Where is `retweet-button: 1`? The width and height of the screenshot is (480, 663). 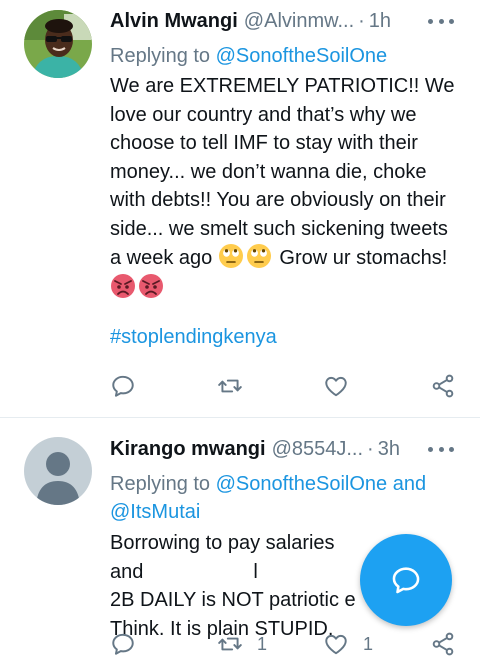
retweet-button: 1 is located at coordinates (242, 644).